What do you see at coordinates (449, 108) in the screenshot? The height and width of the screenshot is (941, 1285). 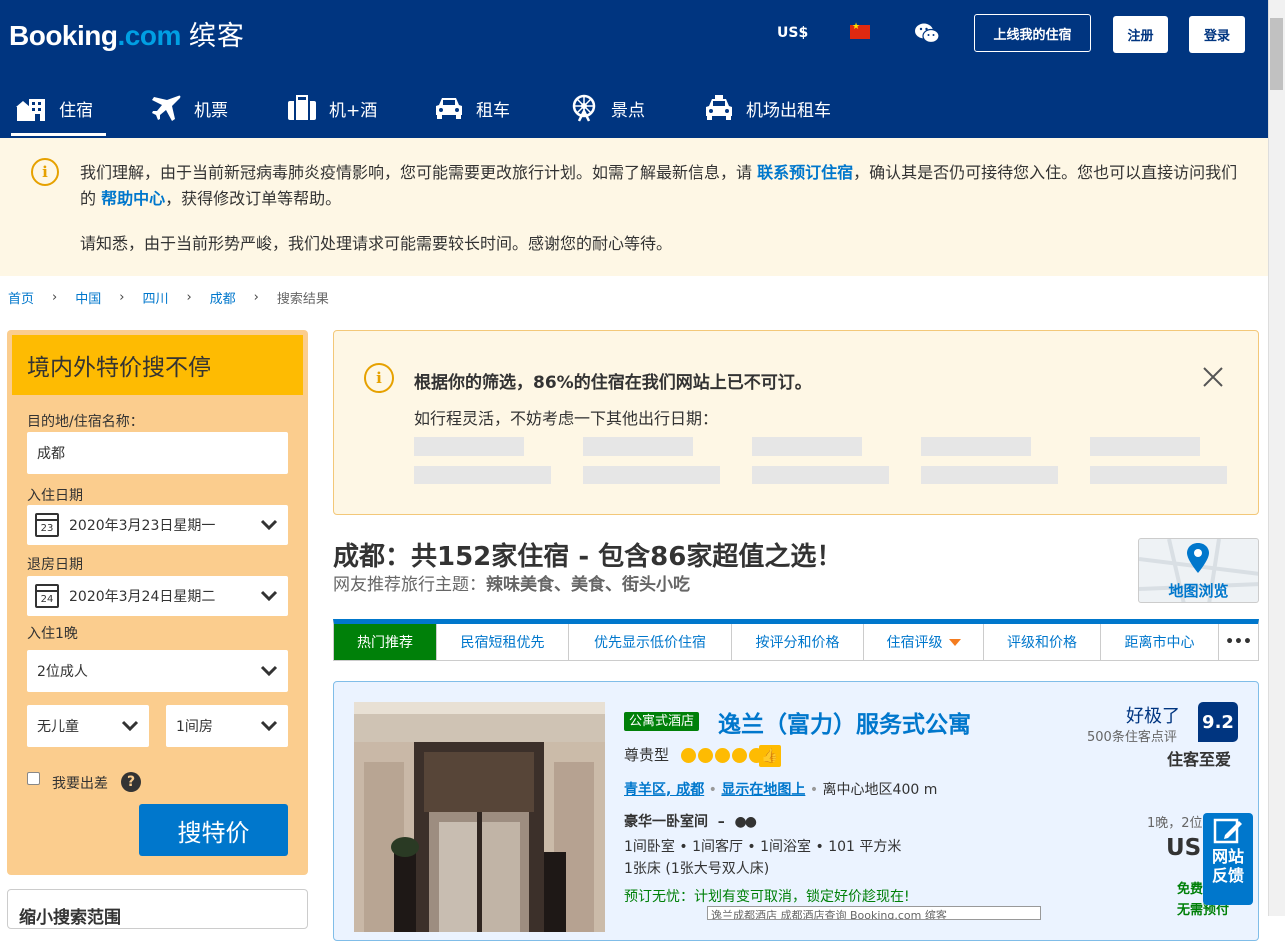 I see `car-icon` at bounding box center [449, 108].